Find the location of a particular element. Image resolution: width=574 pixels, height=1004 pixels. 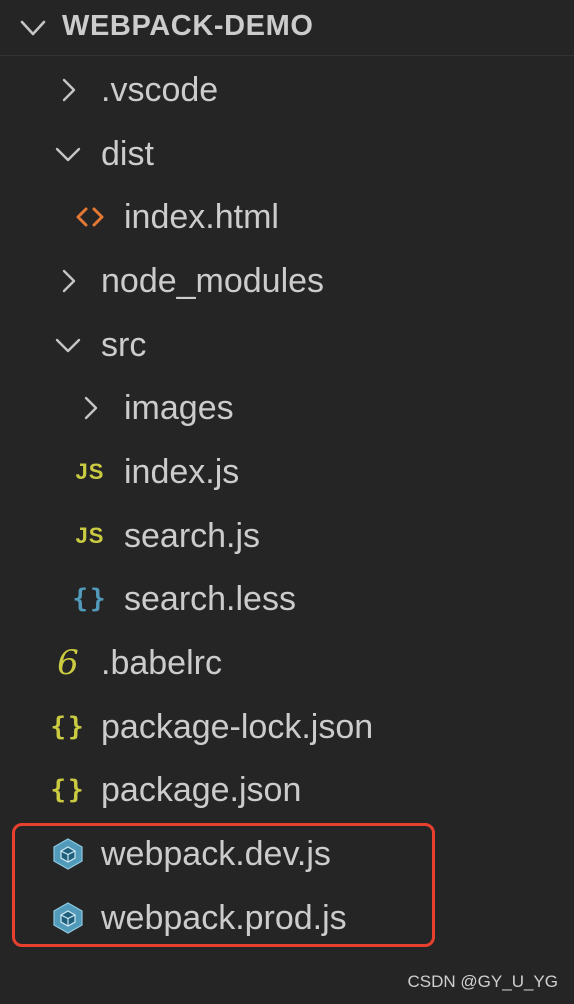

tree-item-package-lock-json: {} package-lock.json is located at coordinates (287, 727).